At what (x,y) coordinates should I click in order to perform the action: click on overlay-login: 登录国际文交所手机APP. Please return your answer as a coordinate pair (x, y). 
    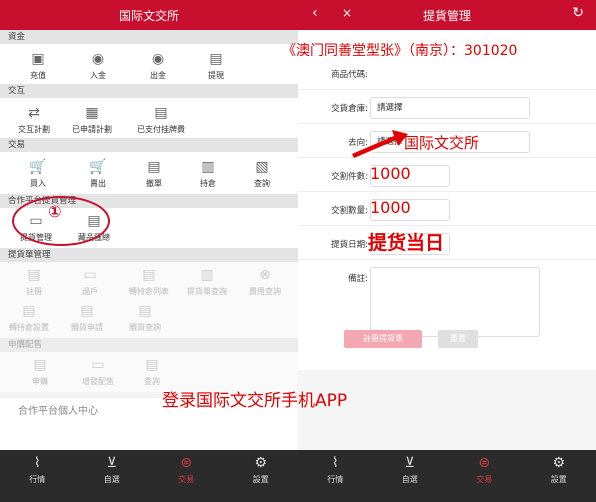
    Looking at the image, I should click on (255, 401).